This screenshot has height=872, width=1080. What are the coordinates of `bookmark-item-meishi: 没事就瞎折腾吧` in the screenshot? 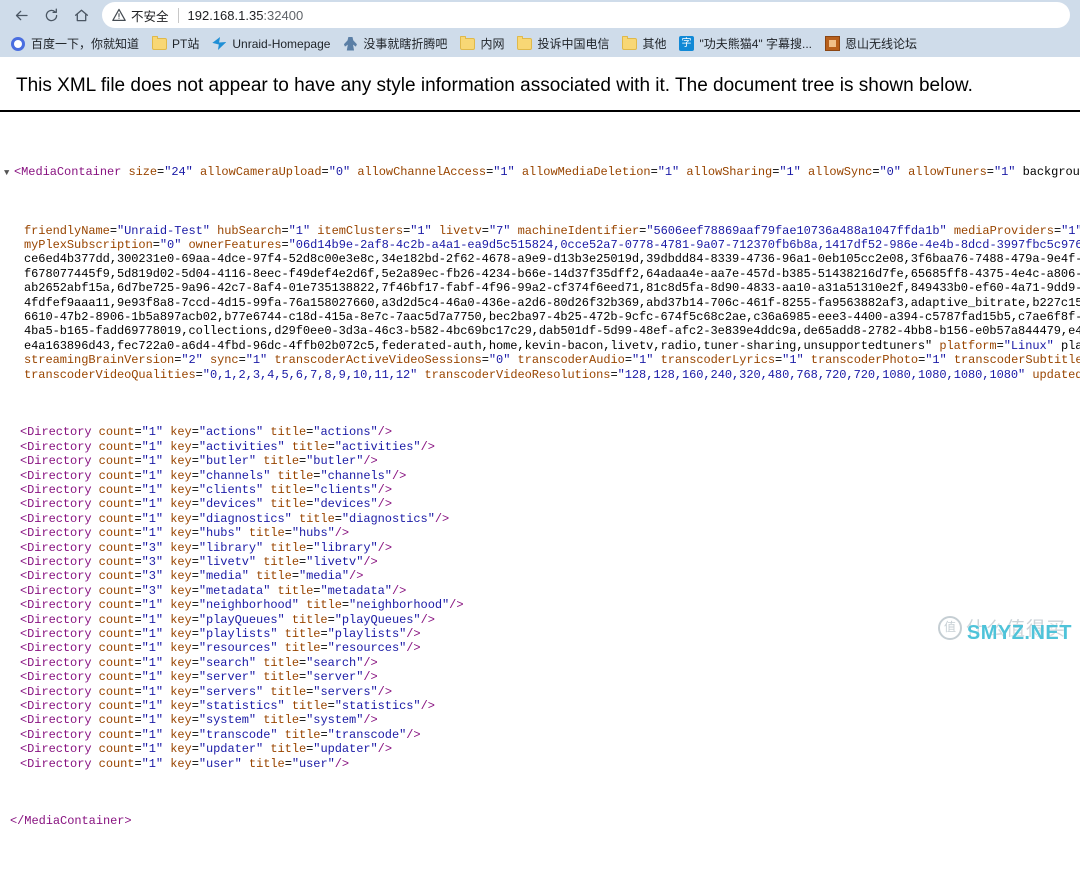 It's located at (397, 44).